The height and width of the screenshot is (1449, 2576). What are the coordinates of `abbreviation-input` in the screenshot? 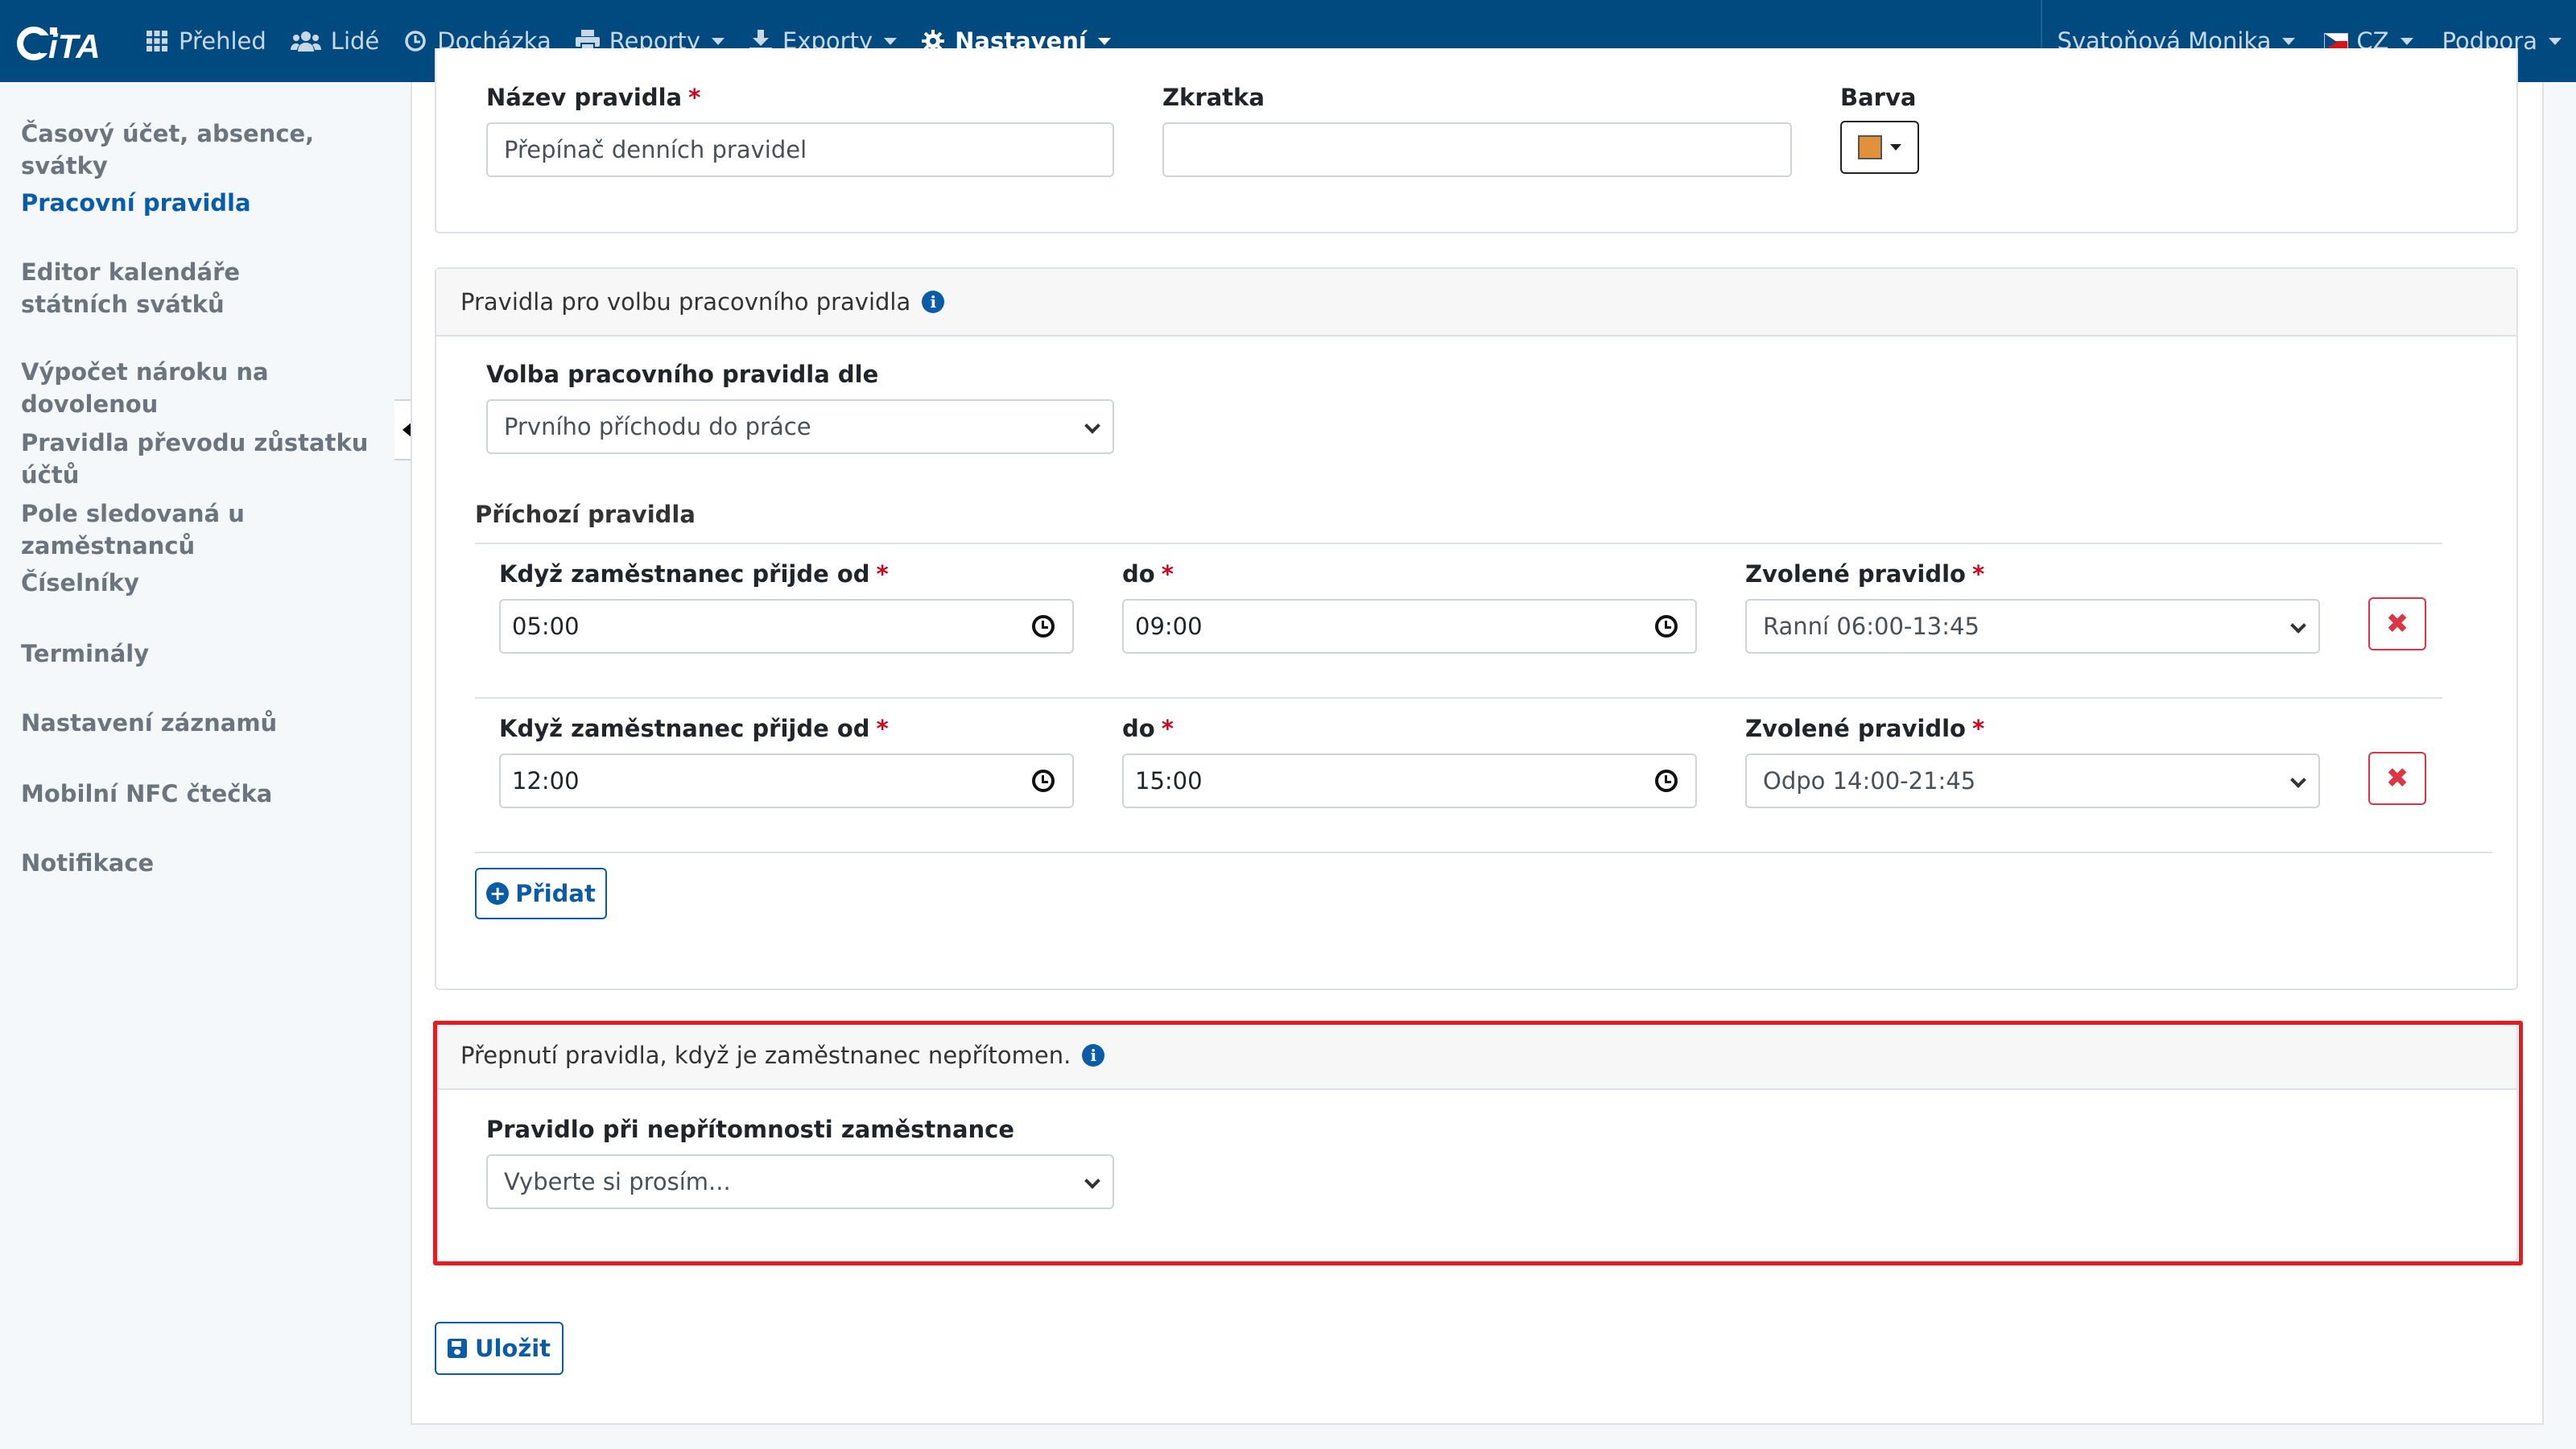 It's located at (1477, 149).